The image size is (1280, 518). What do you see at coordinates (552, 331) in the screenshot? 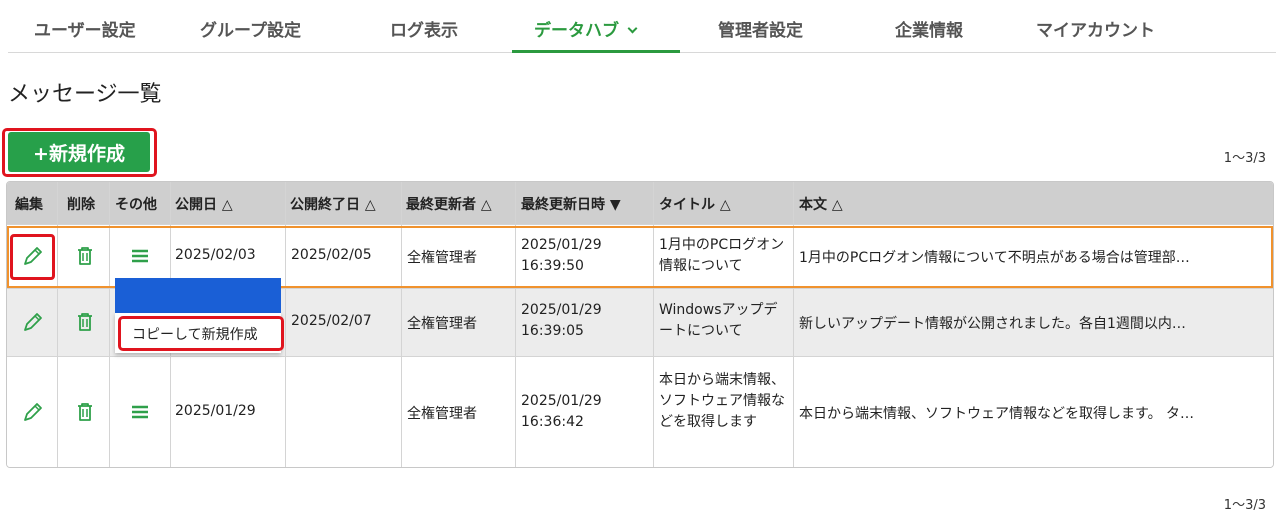
I see `cell-updated-time: 16:39:05` at bounding box center [552, 331].